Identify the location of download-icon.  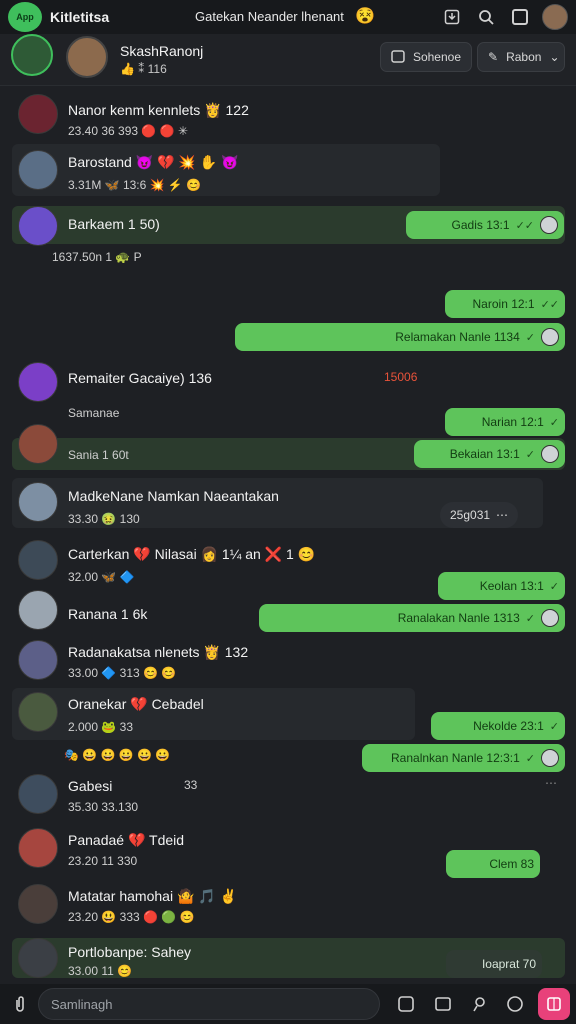
(452, 17).